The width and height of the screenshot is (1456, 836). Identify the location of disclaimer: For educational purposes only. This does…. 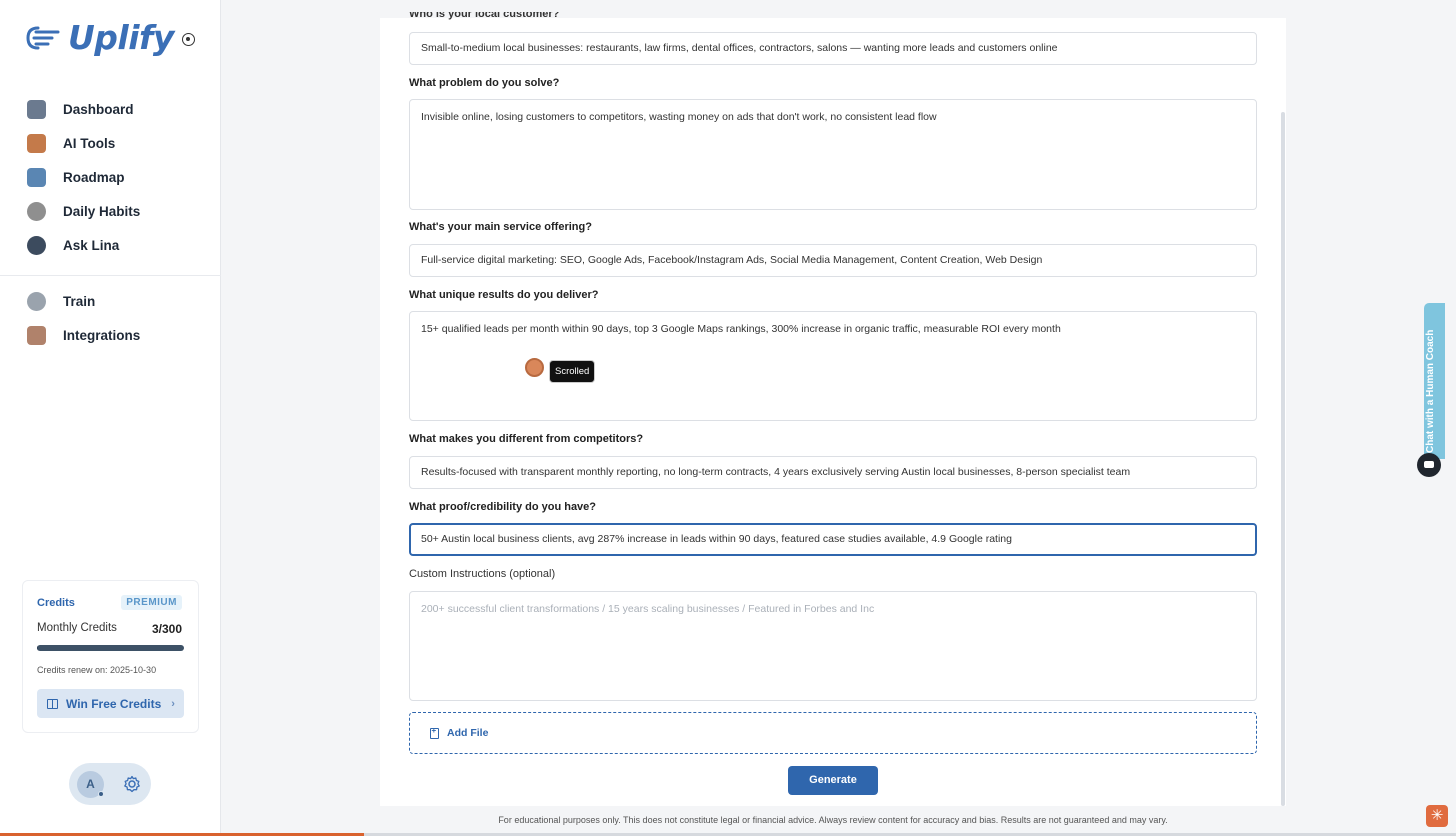
(833, 820).